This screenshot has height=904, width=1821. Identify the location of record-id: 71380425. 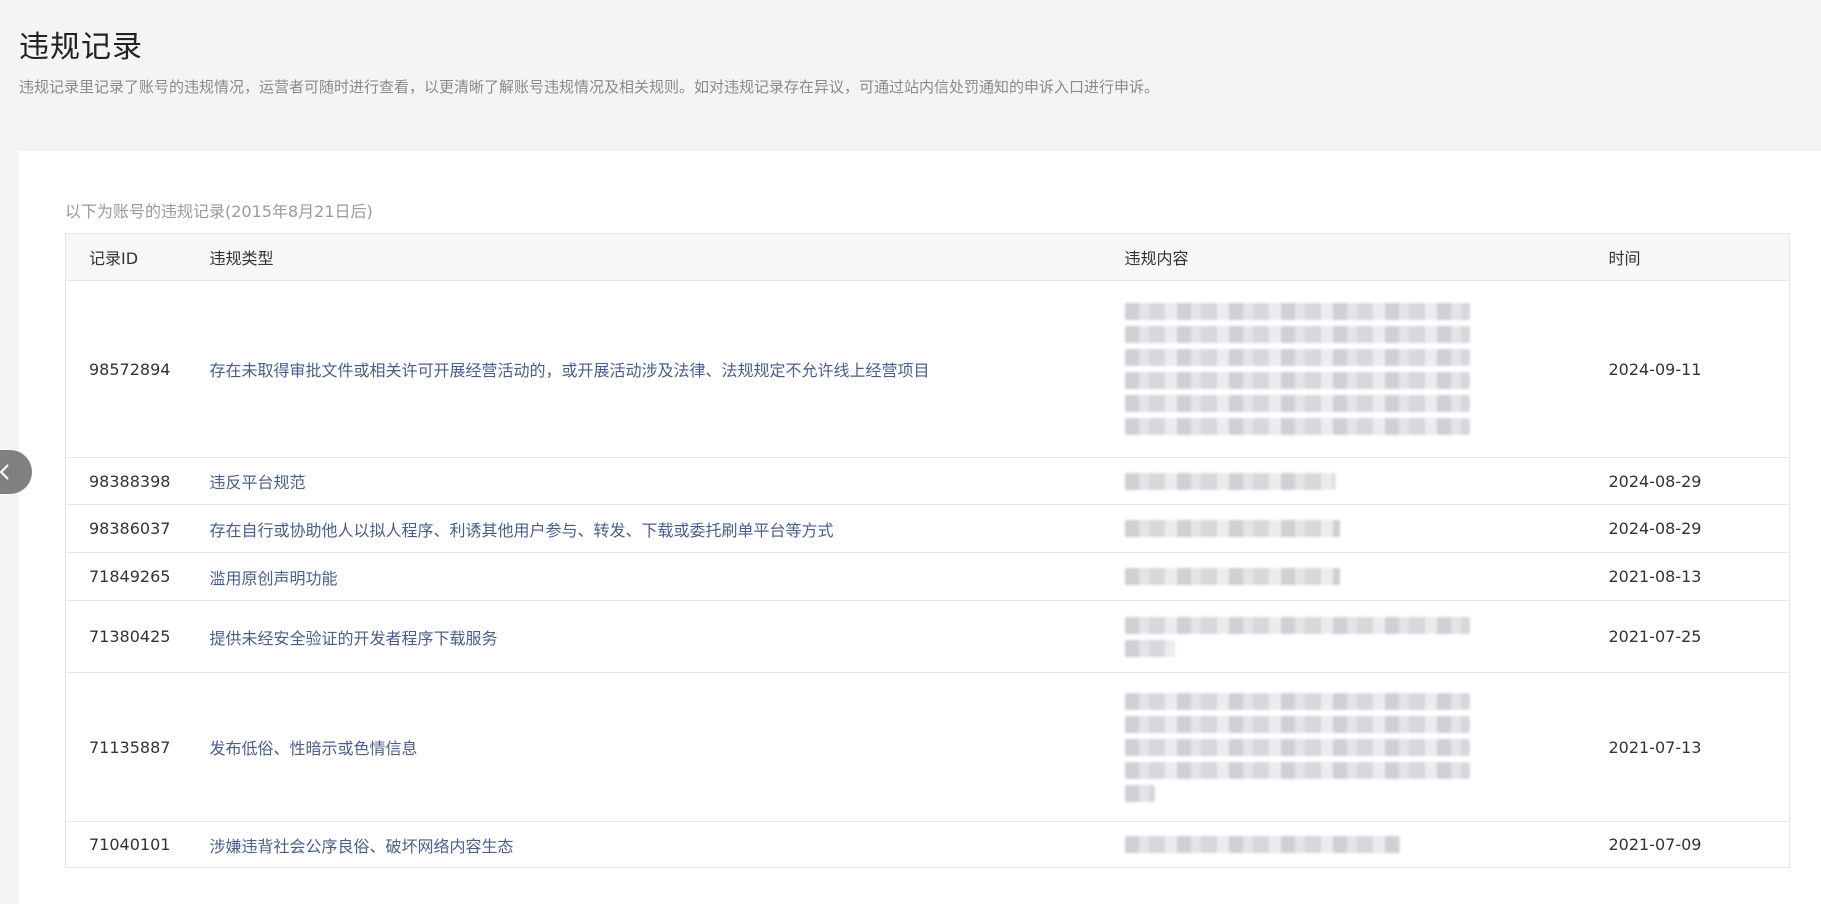
(137, 636).